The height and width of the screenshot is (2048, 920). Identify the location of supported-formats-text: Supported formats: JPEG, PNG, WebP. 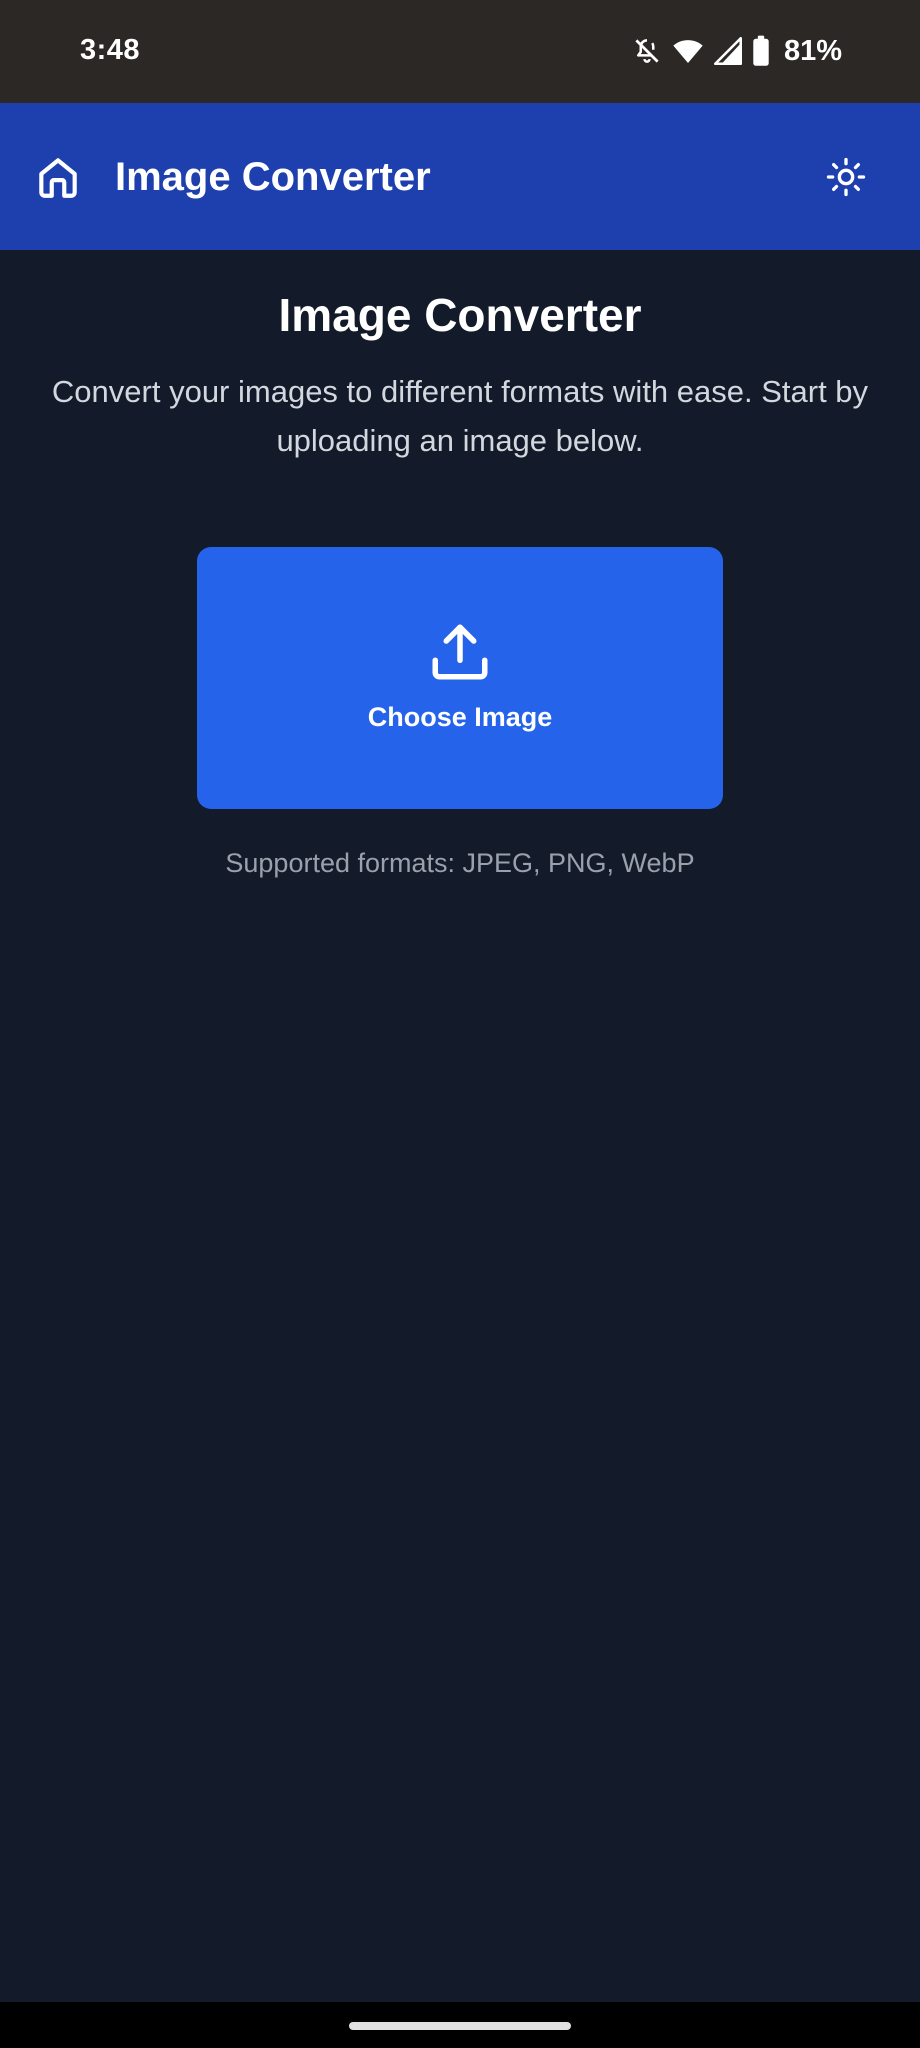
(460, 863).